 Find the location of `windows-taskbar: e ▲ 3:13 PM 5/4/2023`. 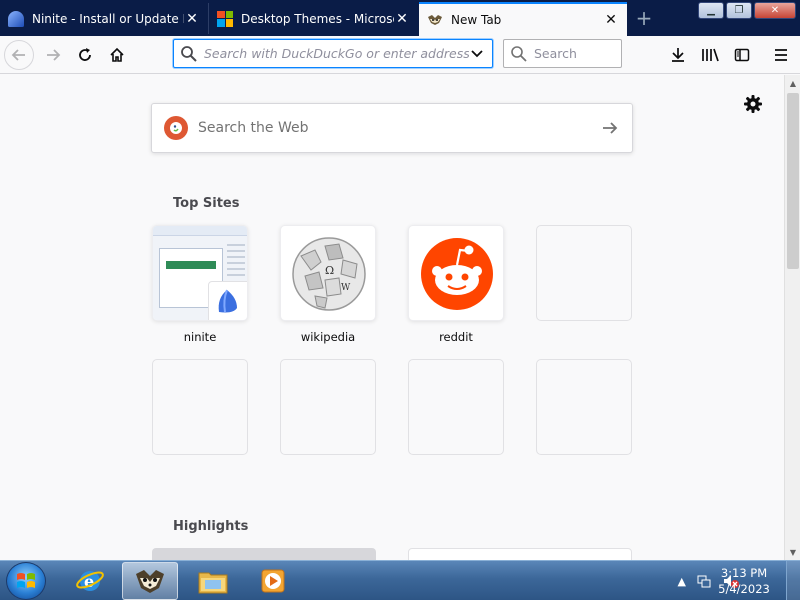

windows-taskbar: e ▲ 3:13 PM 5/4/2023 is located at coordinates (400, 580).